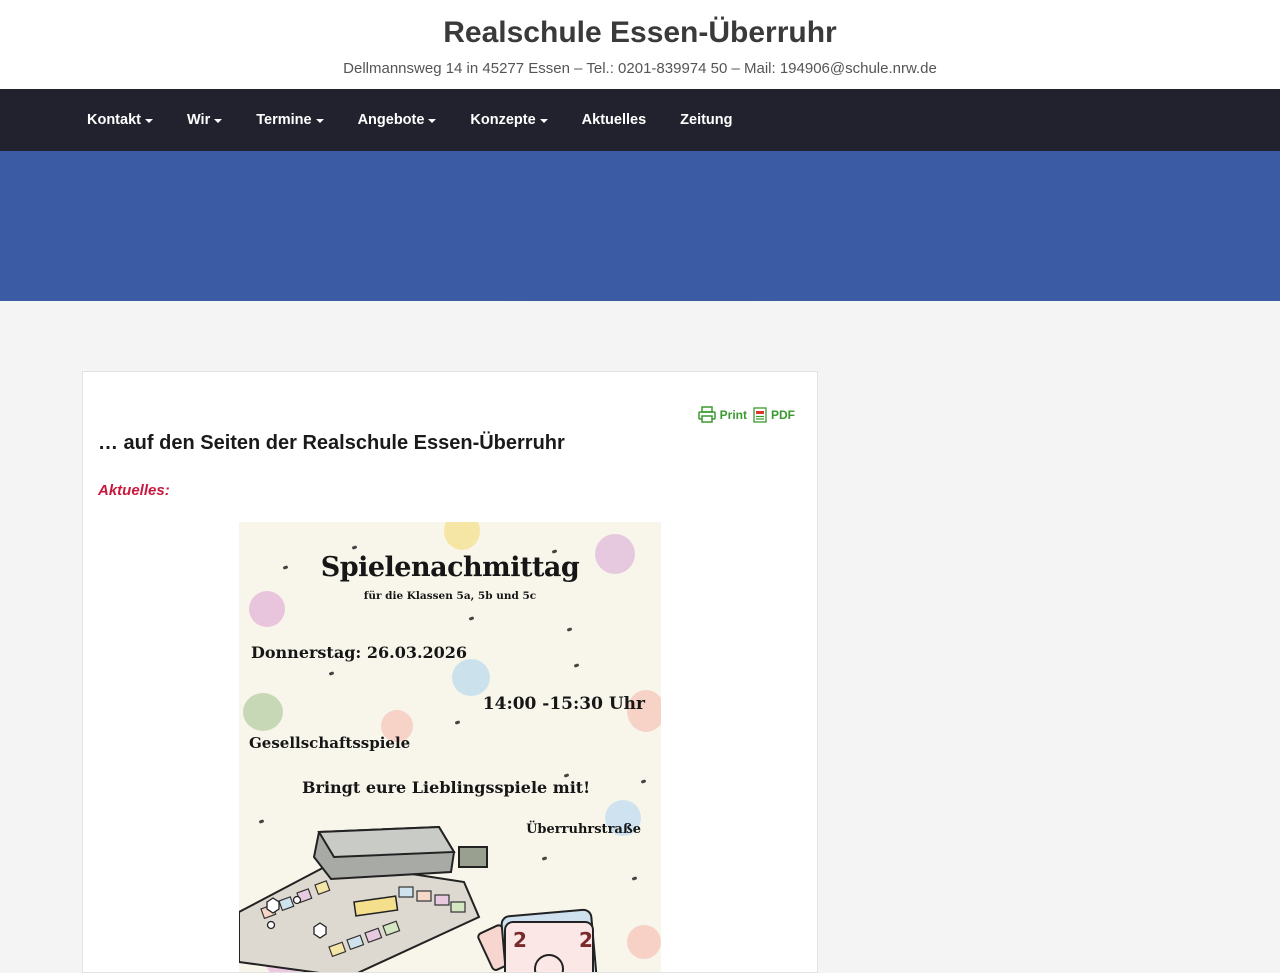  Describe the element at coordinates (760, 414) in the screenshot. I see `pdf-icon` at that location.